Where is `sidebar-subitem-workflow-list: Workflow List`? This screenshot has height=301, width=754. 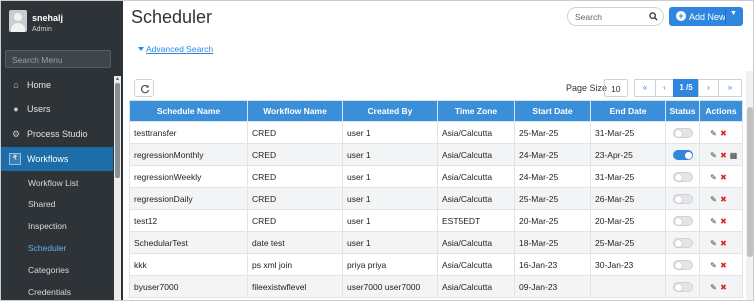
sidebar-subitem-workflow-list: Workflow List is located at coordinates (53, 183).